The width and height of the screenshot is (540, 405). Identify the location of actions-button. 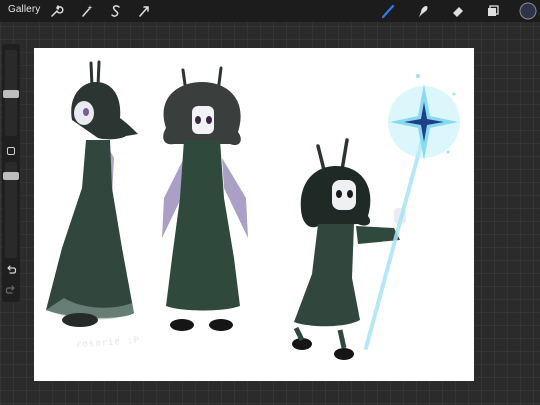
(56, 11).